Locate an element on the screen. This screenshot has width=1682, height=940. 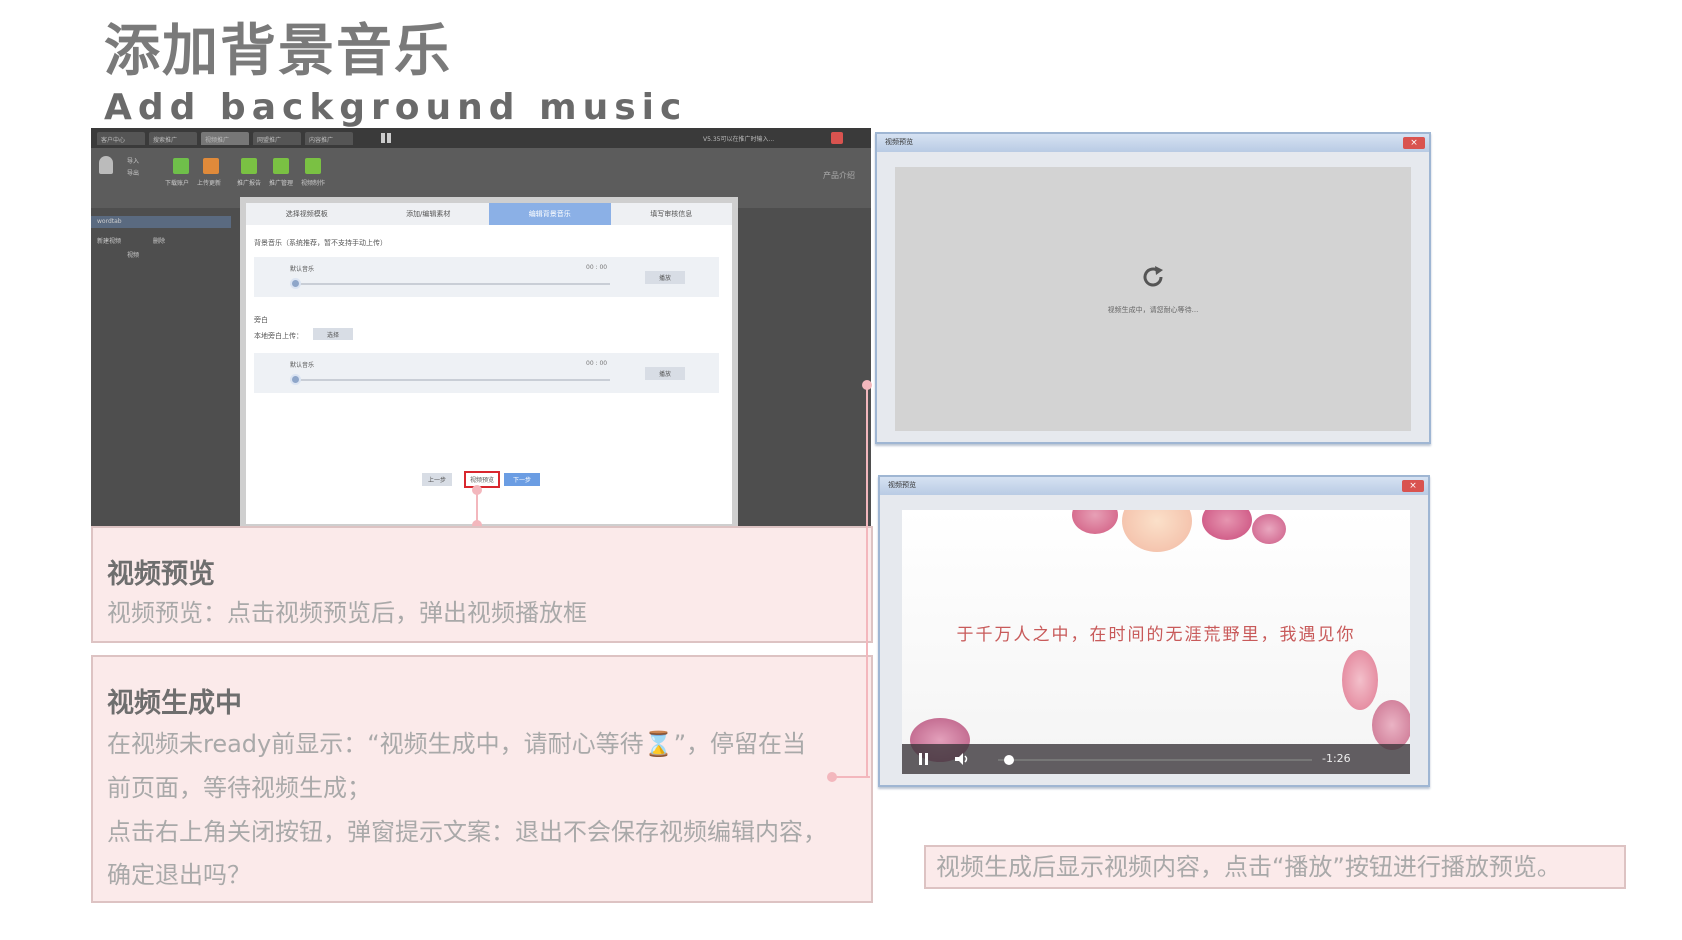
preview-window-video: 视频预览 × 于千万人之中，在时间的无涯荒野里，我遇见你 -1:26 is located at coordinates (1154, 631).